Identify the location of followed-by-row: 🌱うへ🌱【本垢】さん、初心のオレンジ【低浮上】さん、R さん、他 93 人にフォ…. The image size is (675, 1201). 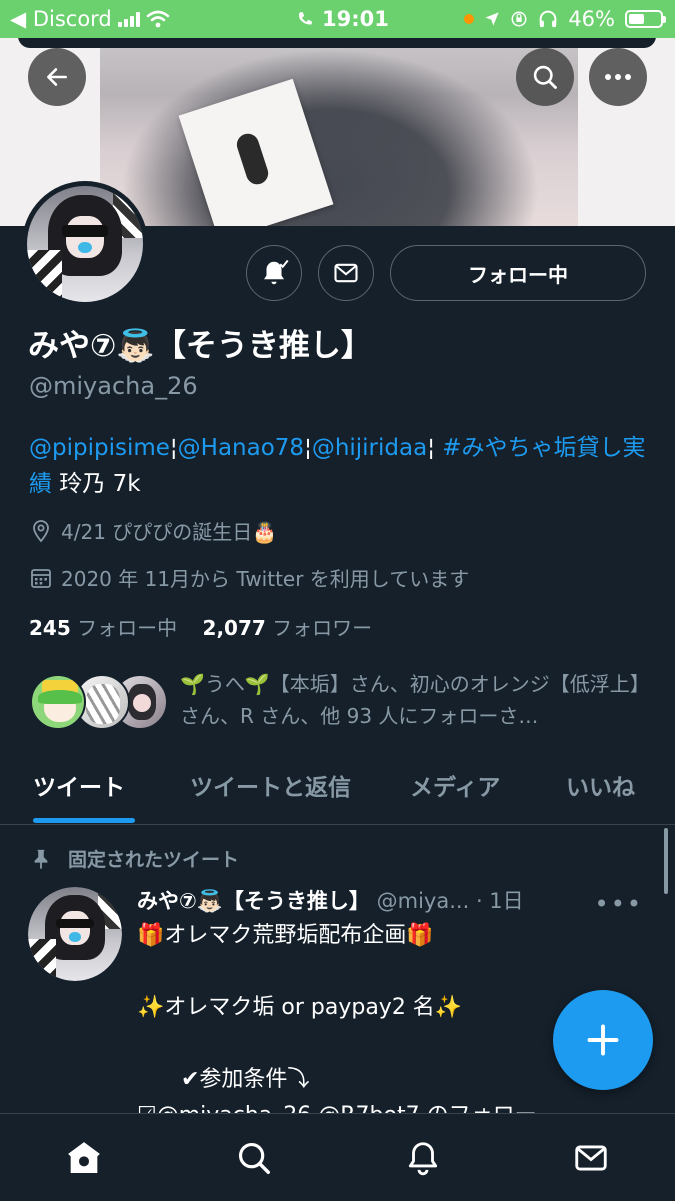
(340, 708).